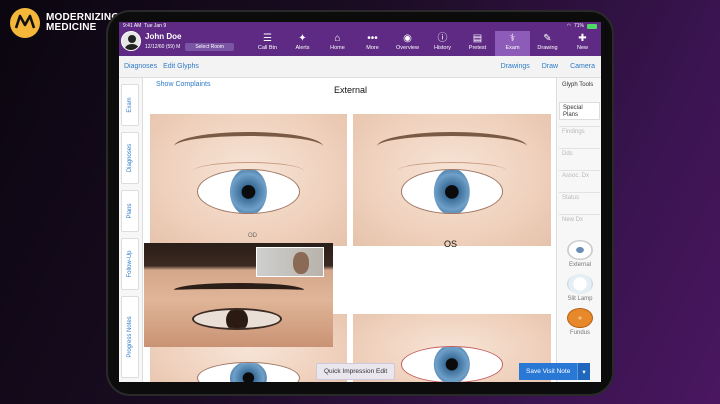 Image resolution: width=720 pixels, height=404 pixels. I want to click on tab-diagnoses: Diagnoses, so click(130, 158).